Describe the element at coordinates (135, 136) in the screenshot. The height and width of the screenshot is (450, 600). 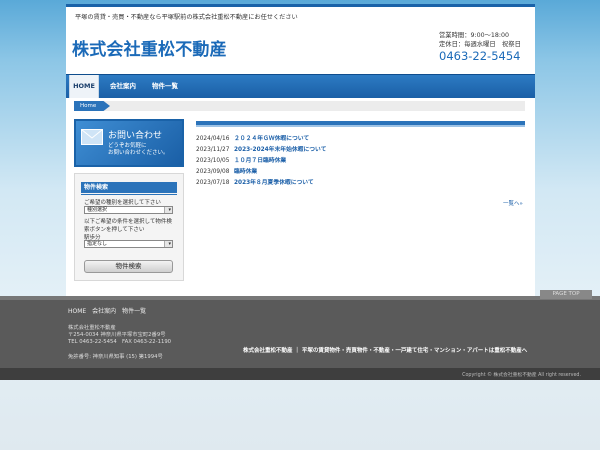
I see `contact-title: お問い合わせ` at that location.